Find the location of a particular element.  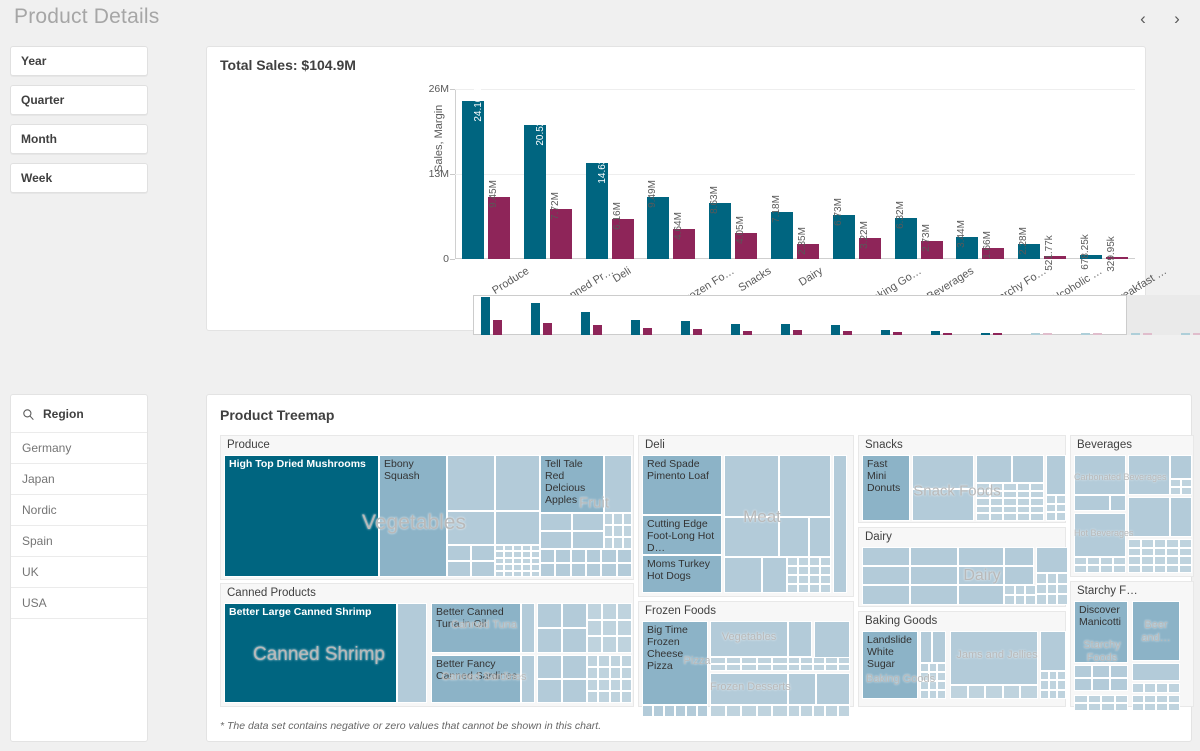

chart-scroll-minimap is located at coordinates (836, 315).